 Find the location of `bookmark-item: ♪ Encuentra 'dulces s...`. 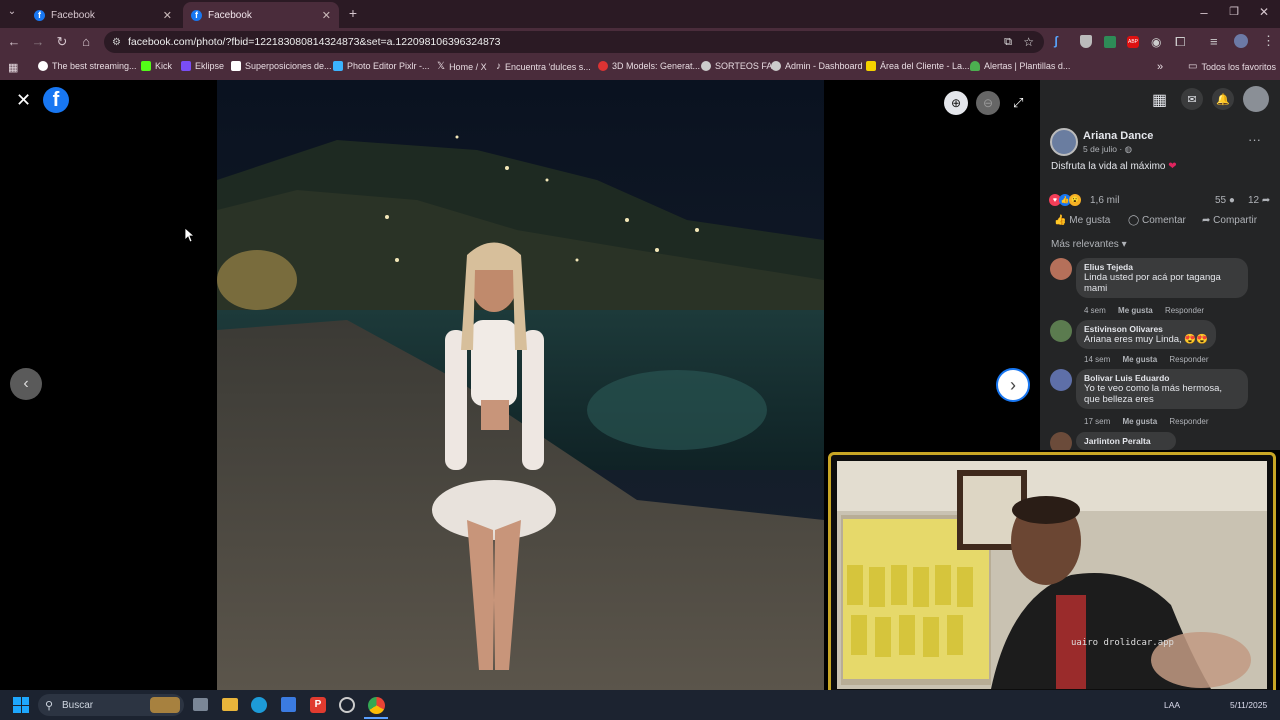

bookmark-item: ♪ Encuentra 'dulces s... is located at coordinates (543, 66).